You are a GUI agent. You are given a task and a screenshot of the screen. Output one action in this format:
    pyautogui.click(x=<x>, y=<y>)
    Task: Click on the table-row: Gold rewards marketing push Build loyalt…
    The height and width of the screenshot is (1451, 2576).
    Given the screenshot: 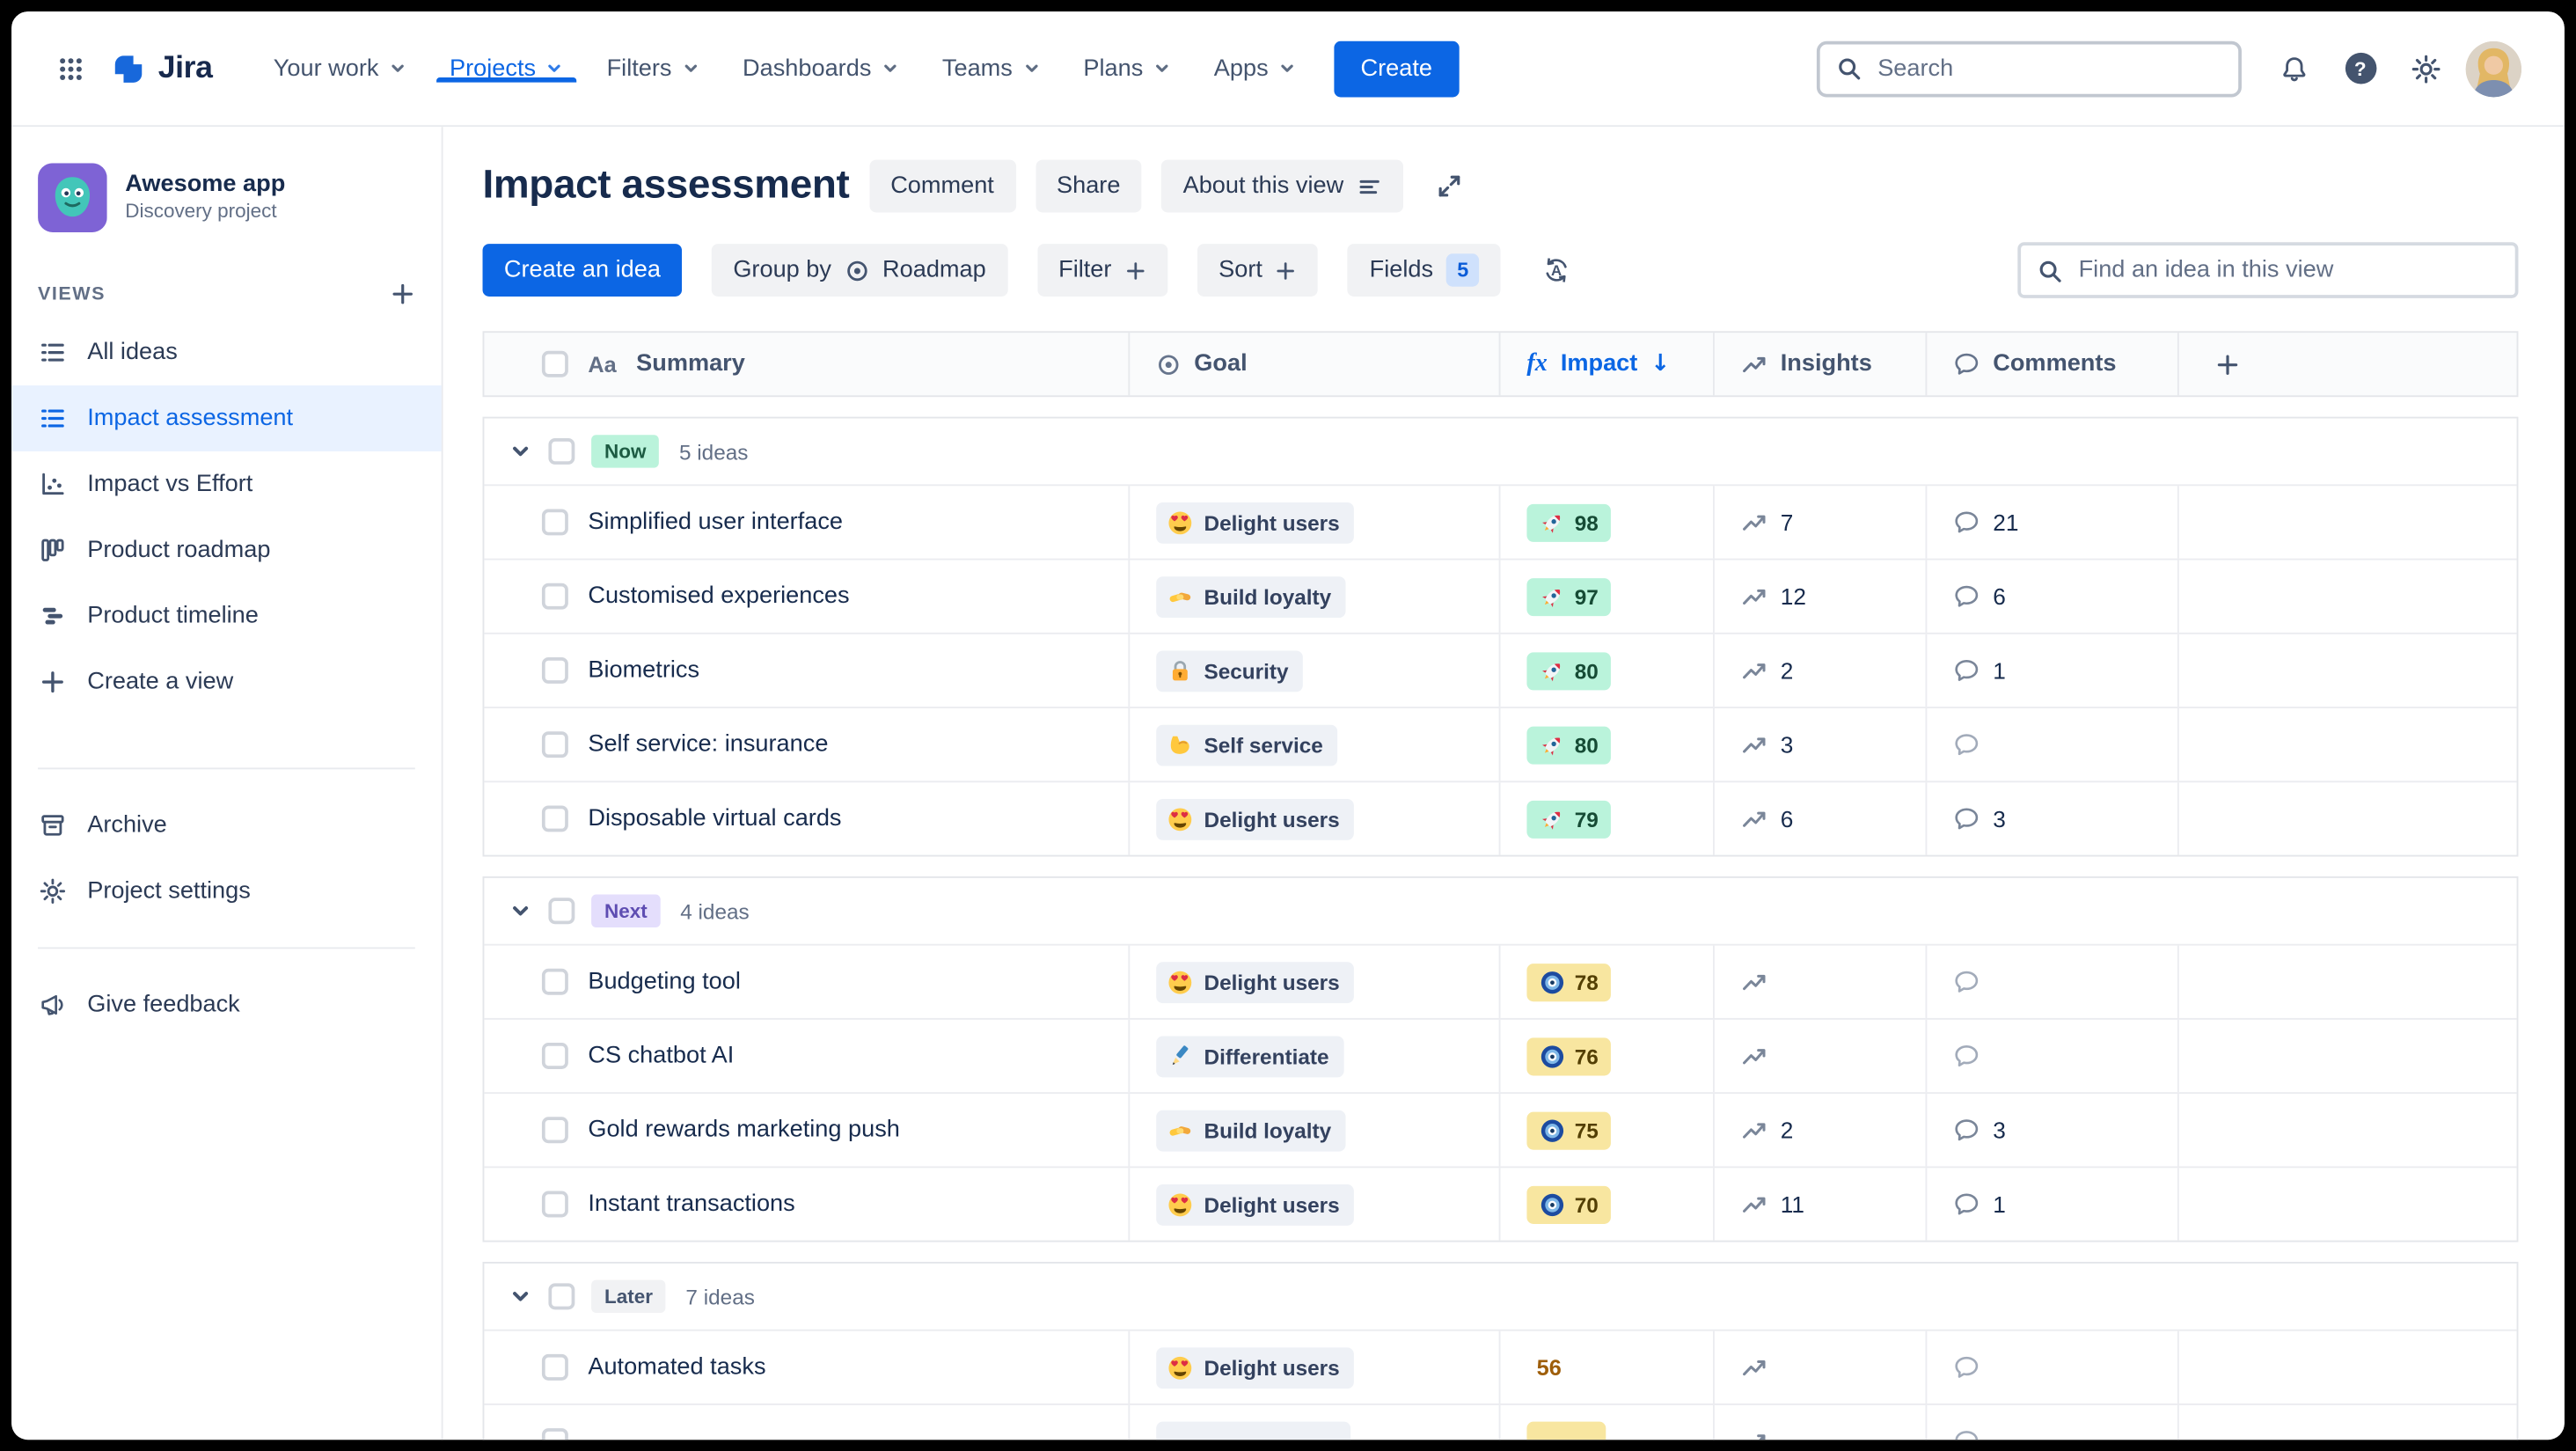 What is the action you would take?
    pyautogui.click(x=1500, y=1129)
    